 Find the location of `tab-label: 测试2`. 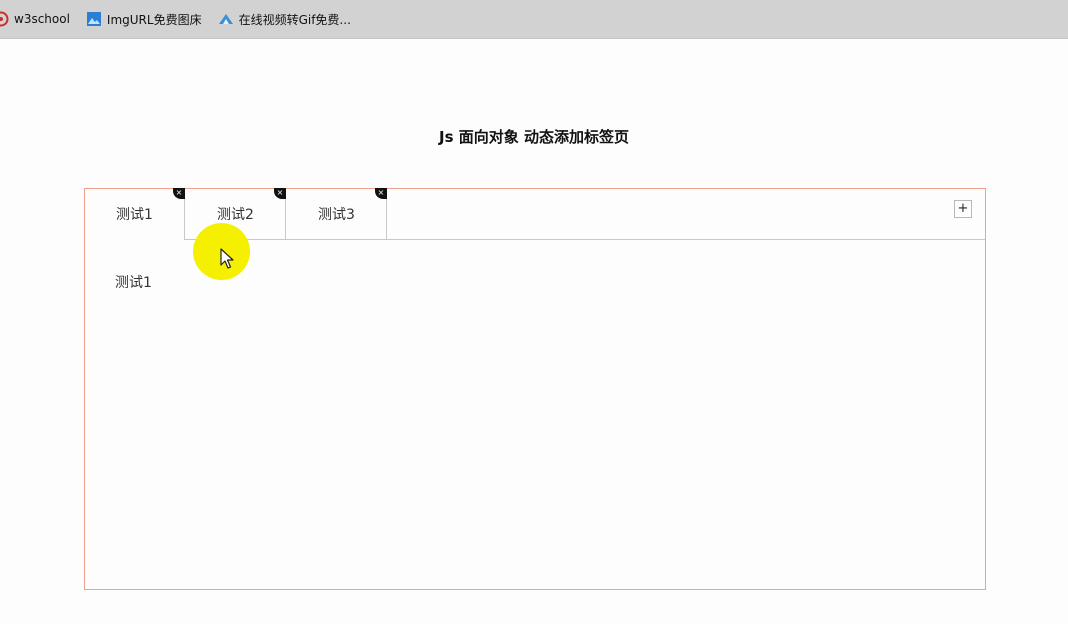

tab-label: 测试2 is located at coordinates (235, 215).